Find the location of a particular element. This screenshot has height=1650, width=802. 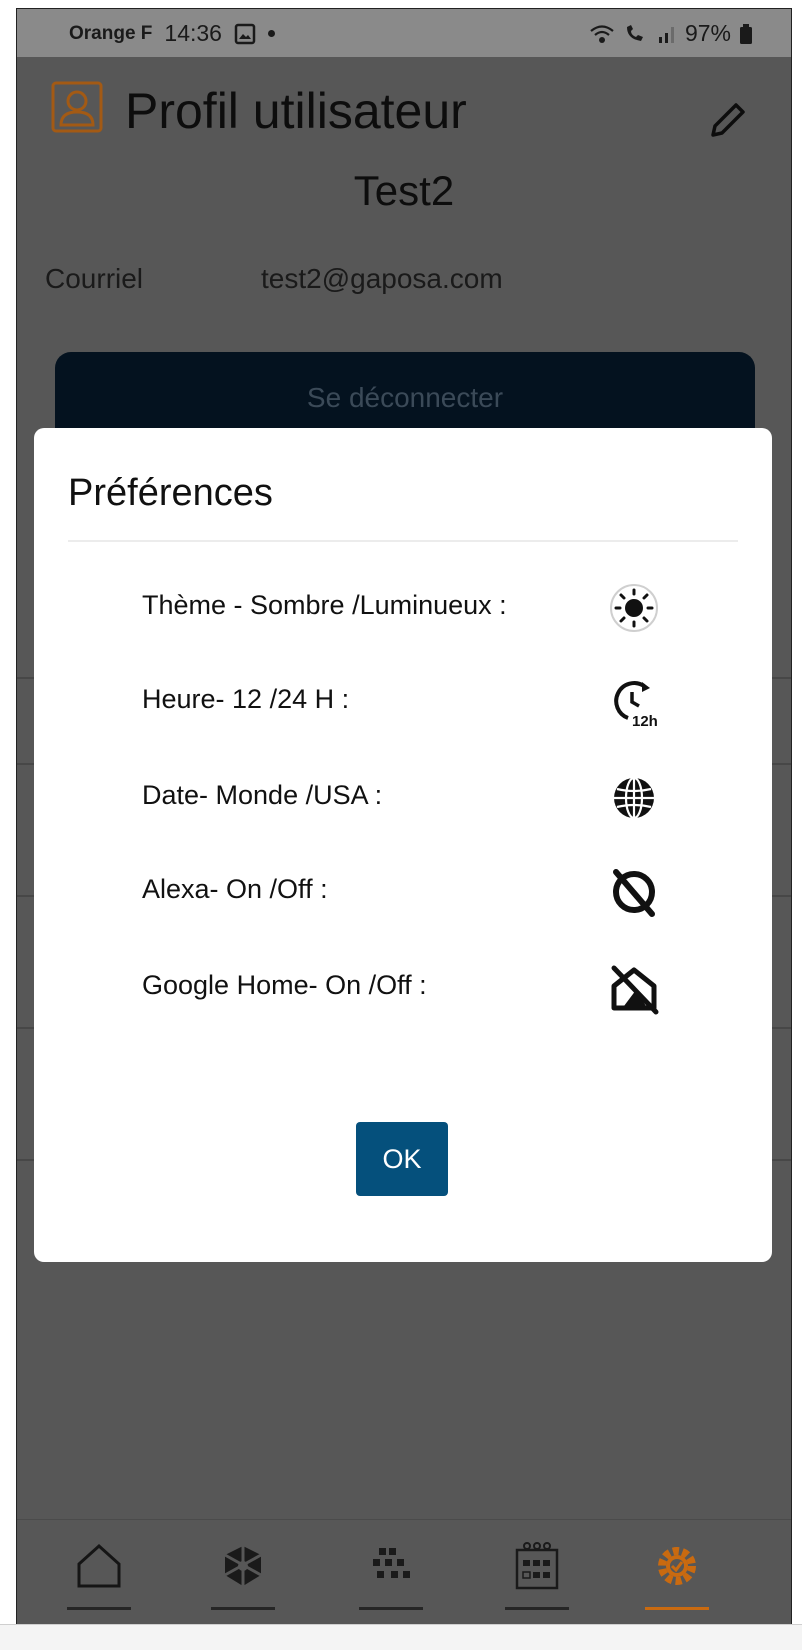

home-icon is located at coordinates (99, 1565).